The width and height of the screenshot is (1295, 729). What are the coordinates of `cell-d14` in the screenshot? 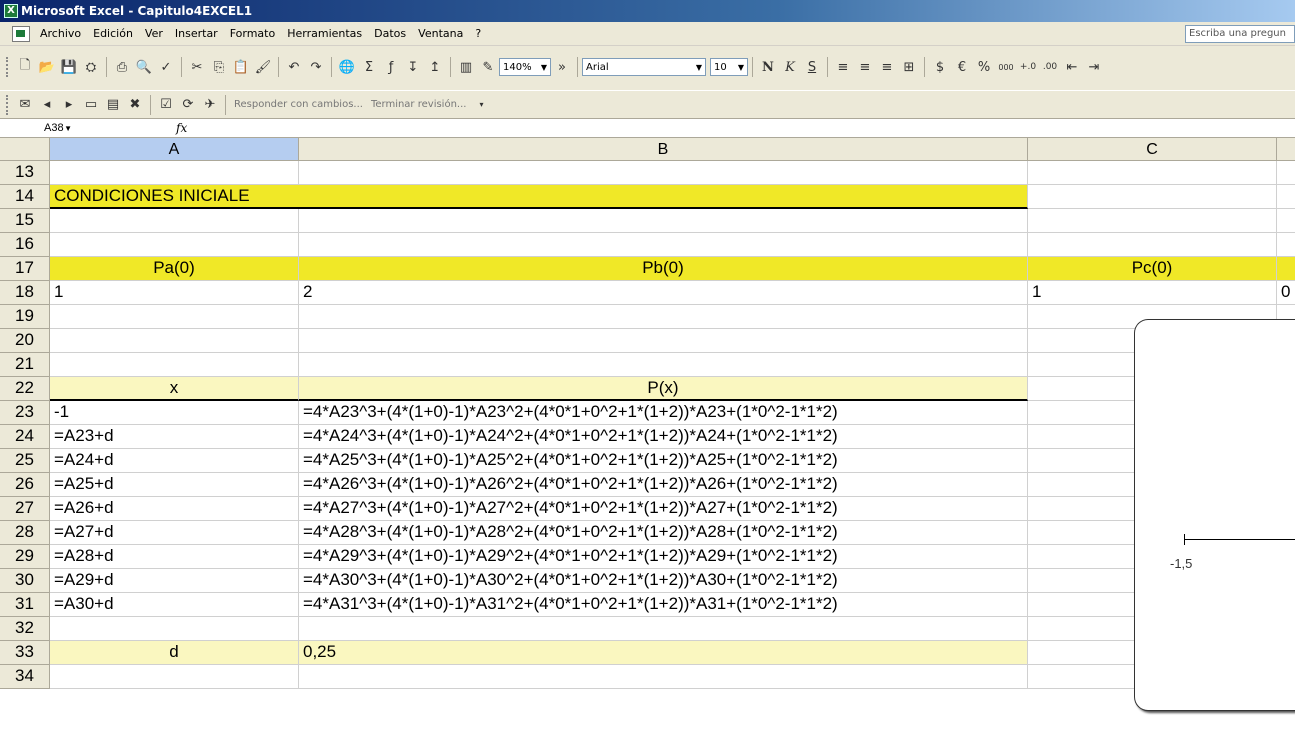 It's located at (1286, 197).